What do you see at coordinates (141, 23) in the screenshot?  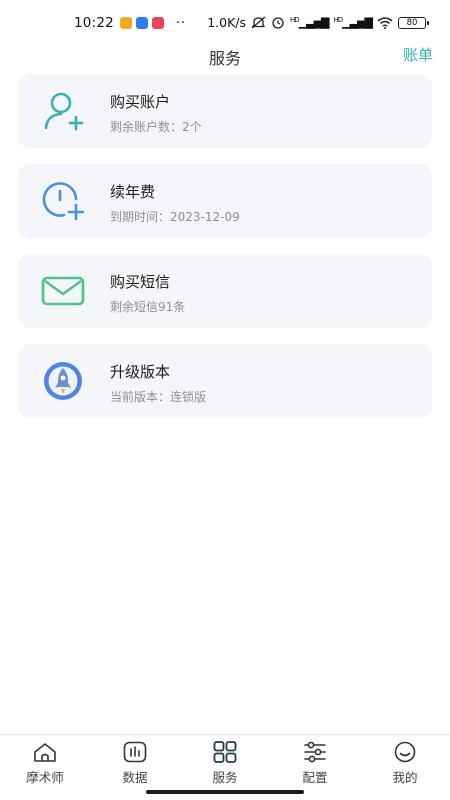 I see `app-notification-icon` at bounding box center [141, 23].